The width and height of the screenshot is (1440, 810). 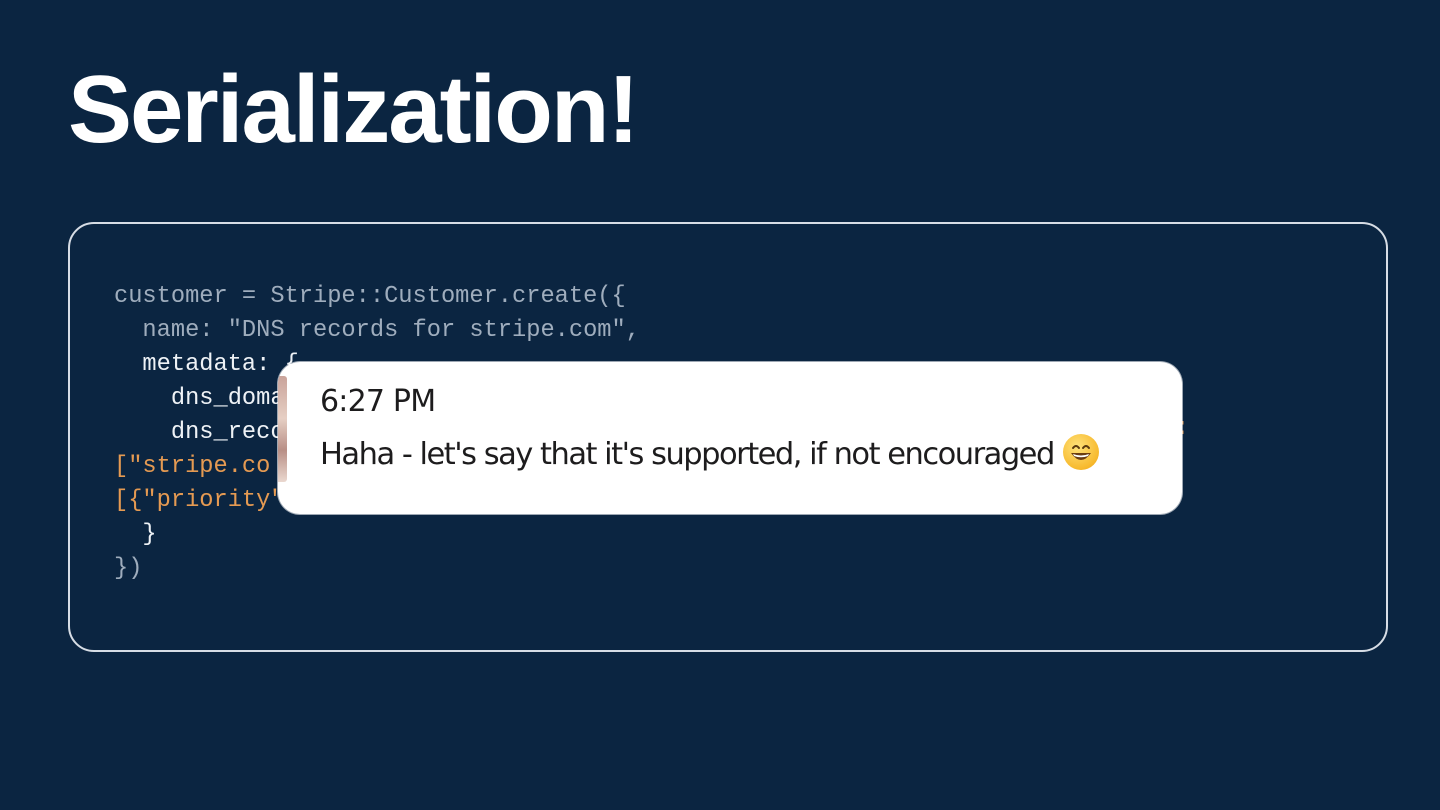 I want to click on code-line: customer = Stripe::Customer.create({, so click(x=370, y=296).